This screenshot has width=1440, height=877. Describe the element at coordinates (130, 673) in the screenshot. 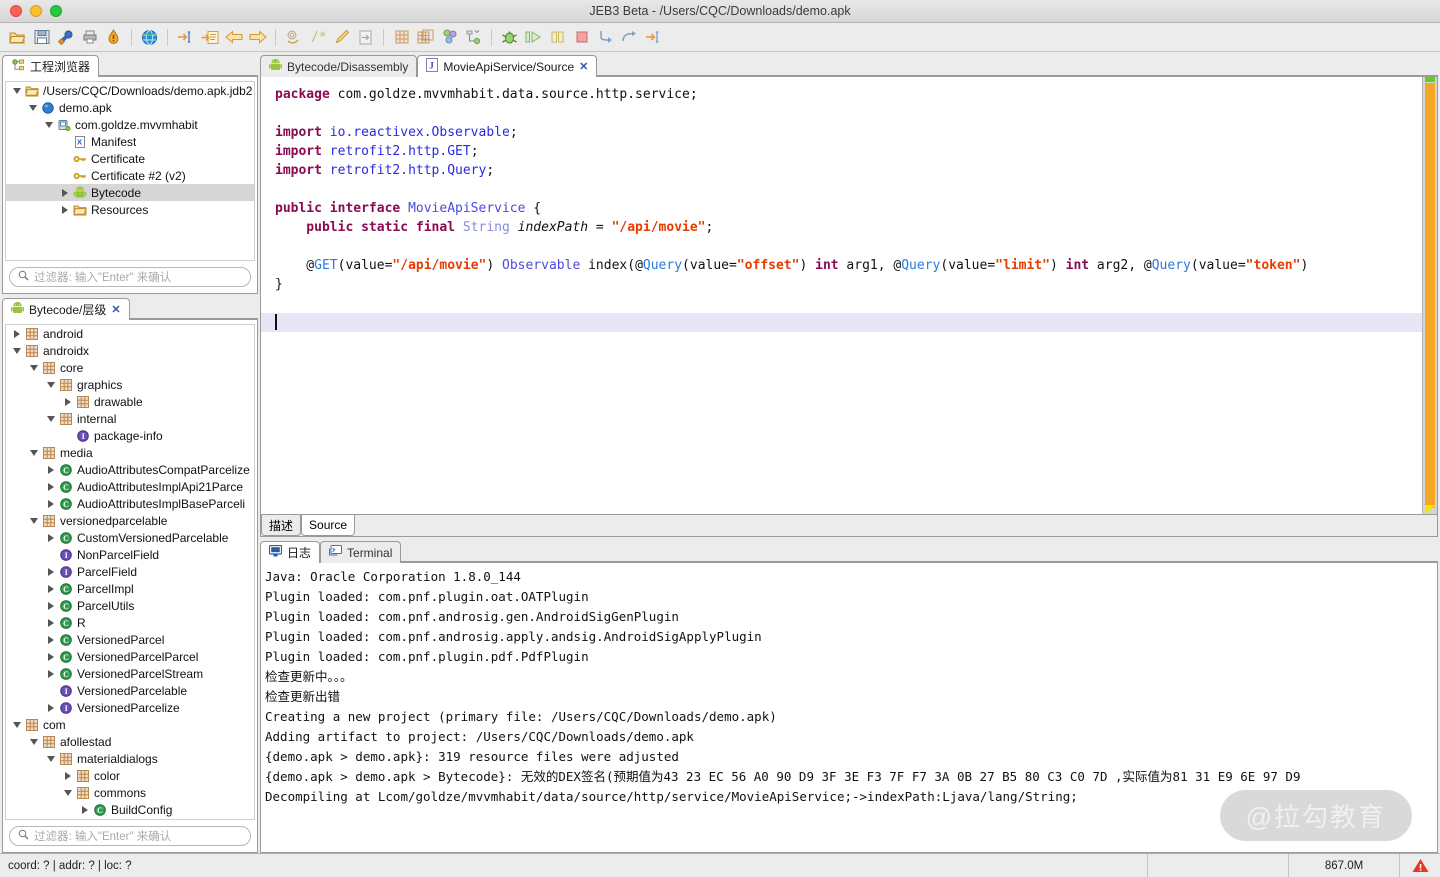

I see `tree-row: C VersionedParcelStream` at that location.